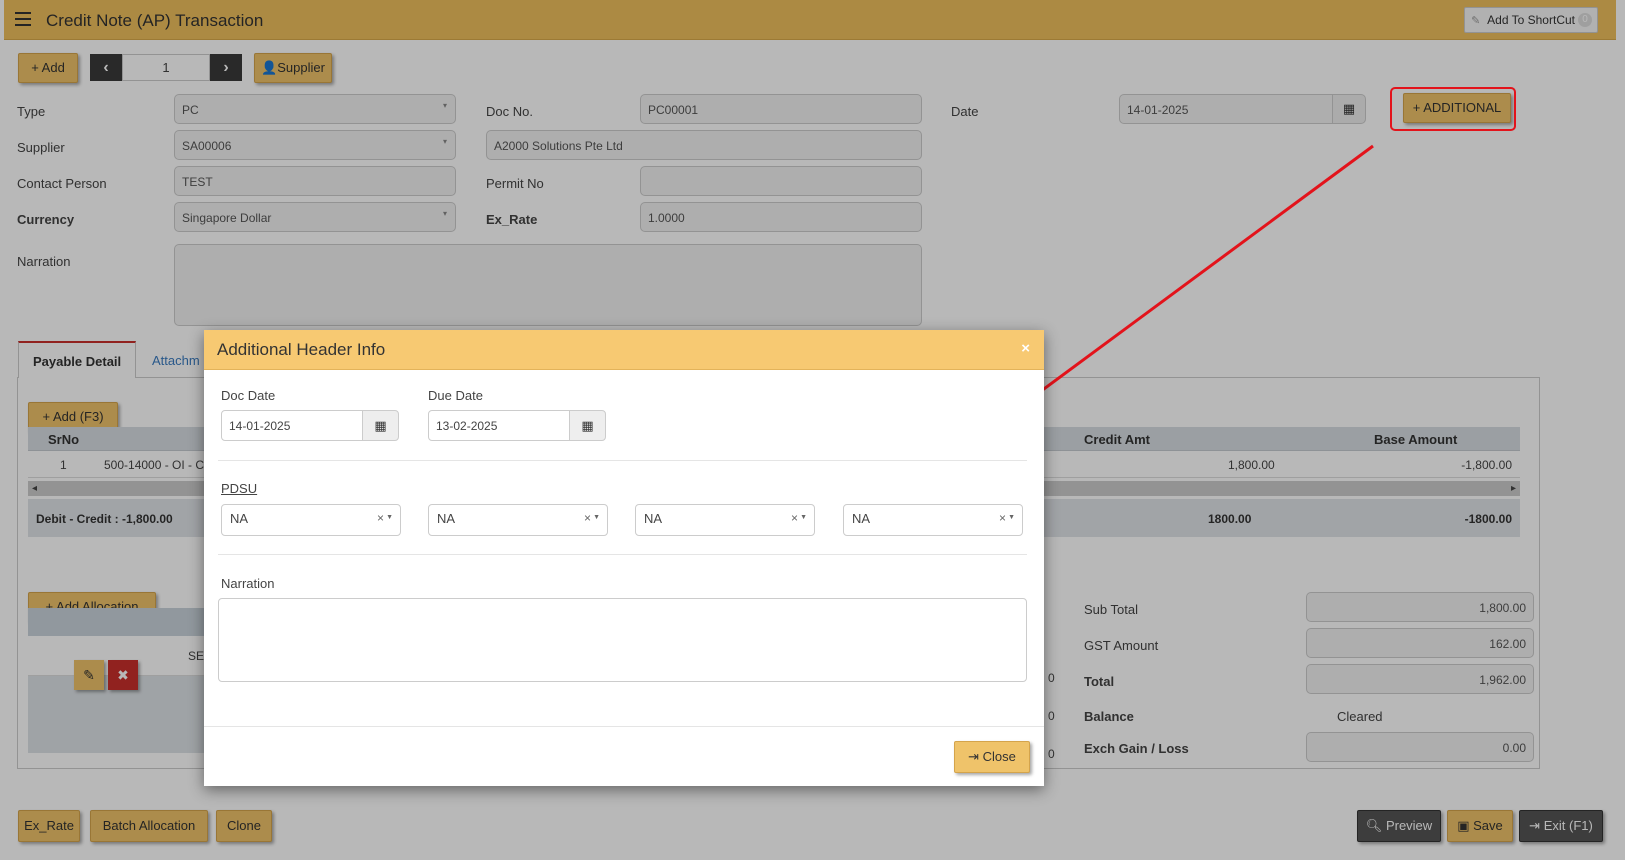 Image resolution: width=1625 pixels, height=860 pixels. I want to click on pdsu-select-1: NA × ▼, so click(311, 520).